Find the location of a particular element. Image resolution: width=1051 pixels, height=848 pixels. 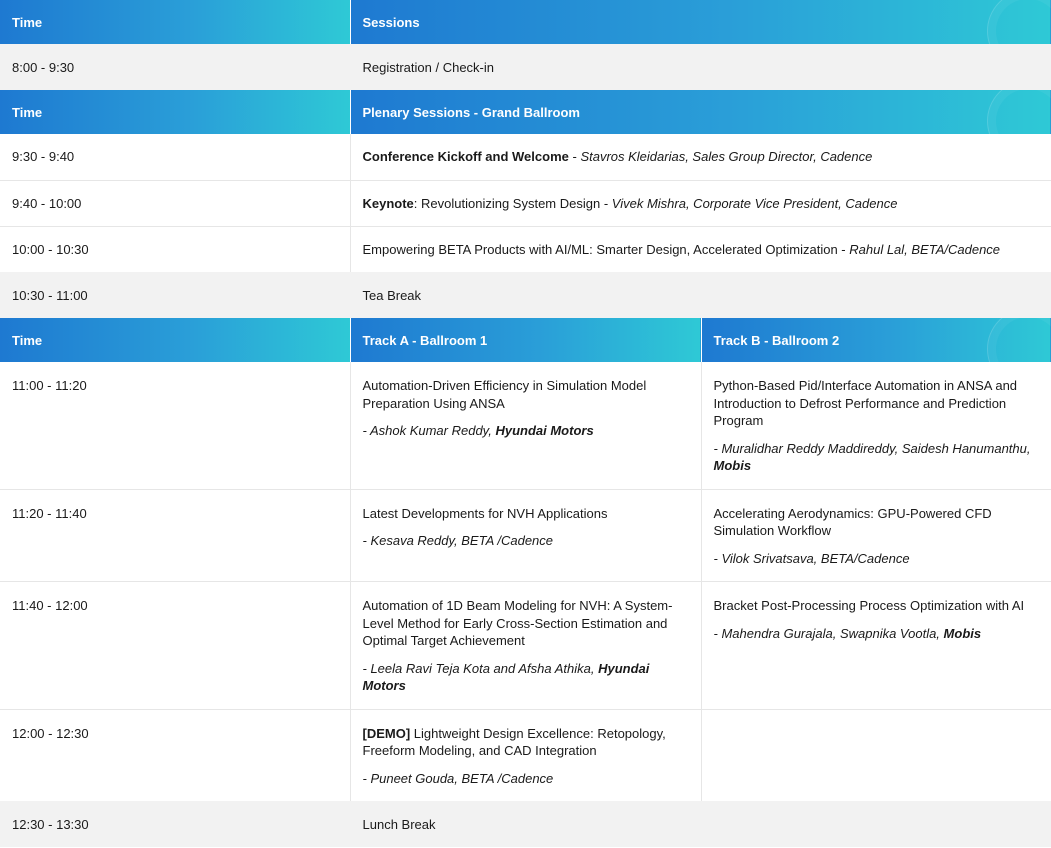

time-cell: 8:00 - 9:30 is located at coordinates (175, 67).